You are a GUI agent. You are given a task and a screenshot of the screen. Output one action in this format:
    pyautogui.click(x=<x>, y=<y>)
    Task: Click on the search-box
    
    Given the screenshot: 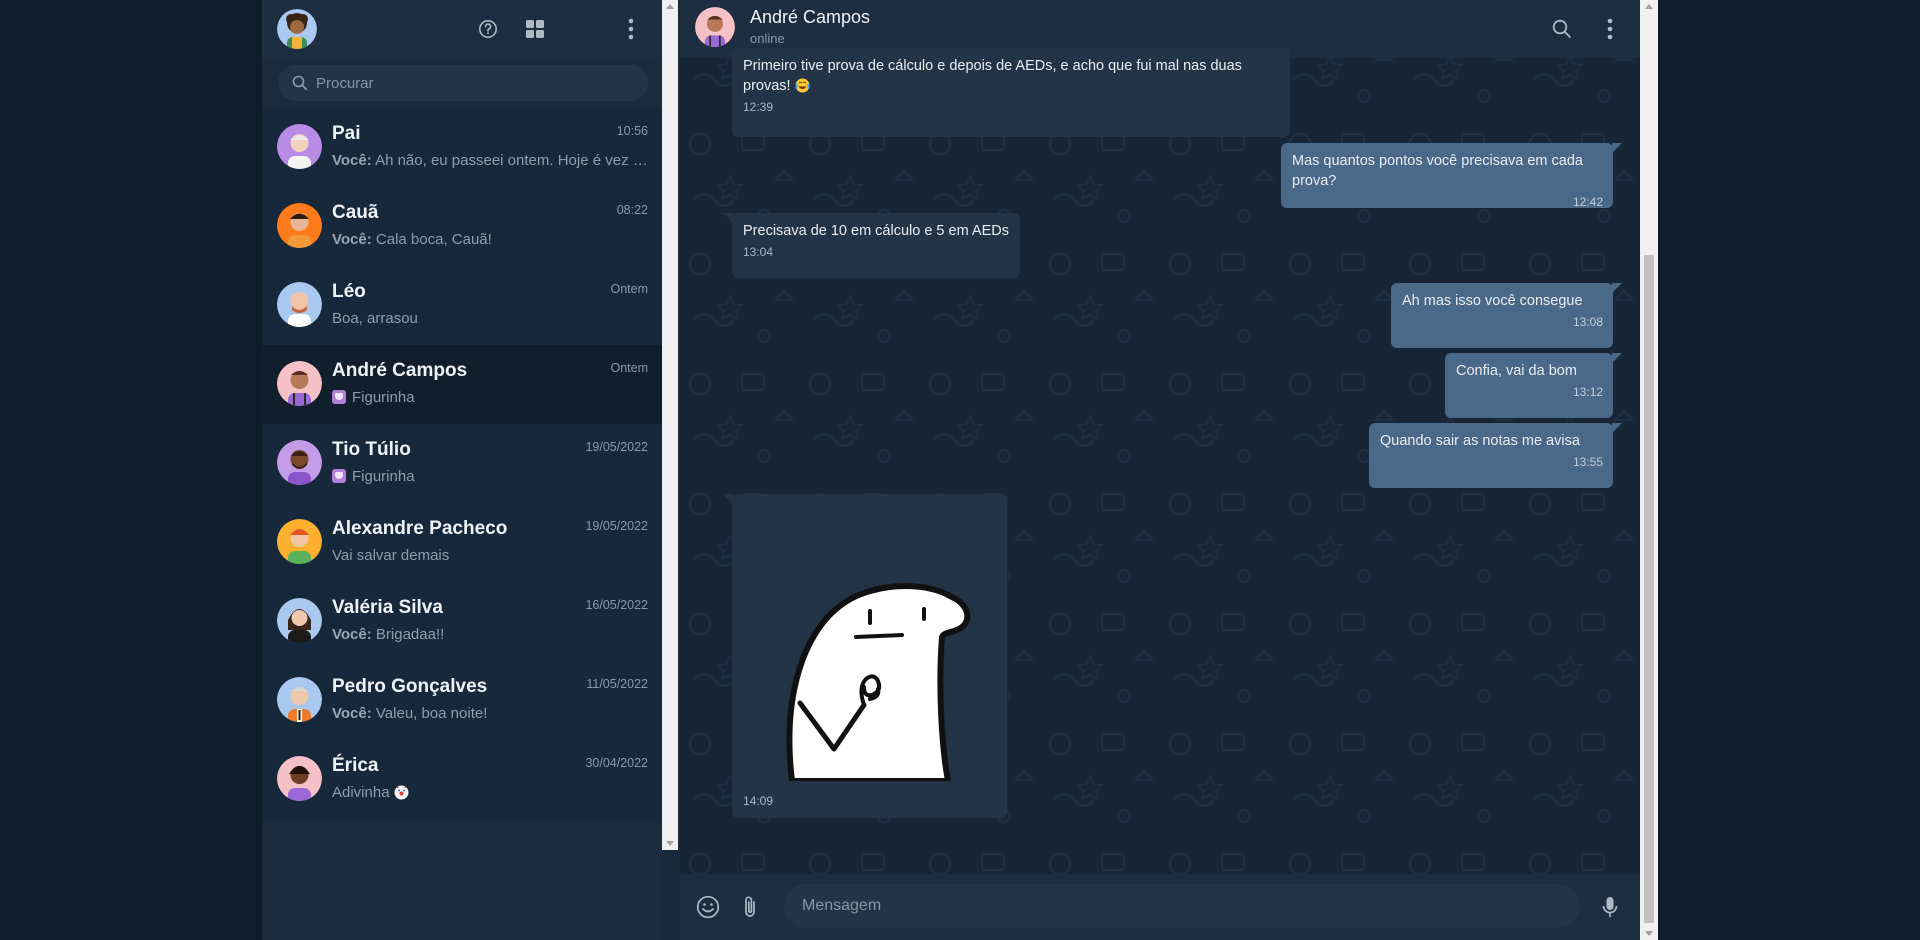 What is the action you would take?
    pyautogui.click(x=463, y=83)
    